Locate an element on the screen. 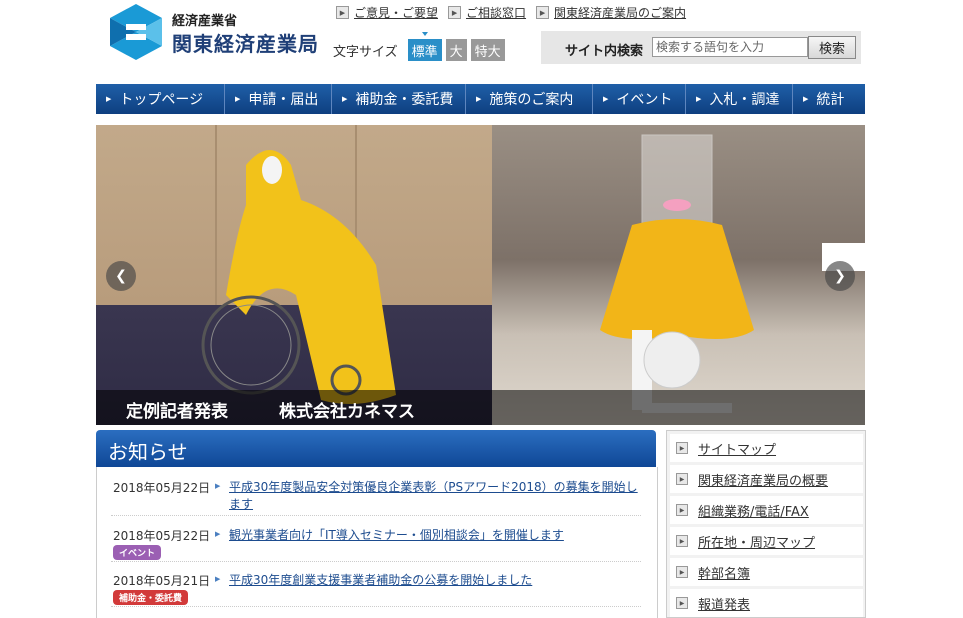 The width and height of the screenshot is (963, 618). site-search: サイト内検索 検索 is located at coordinates (701, 47).